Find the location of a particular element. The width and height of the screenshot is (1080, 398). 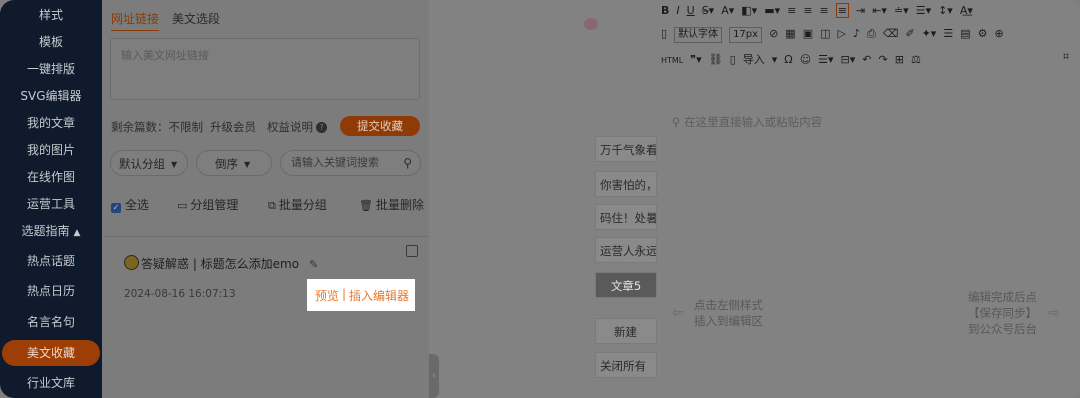

weight-icon: ⚖ is located at coordinates (916, 59).